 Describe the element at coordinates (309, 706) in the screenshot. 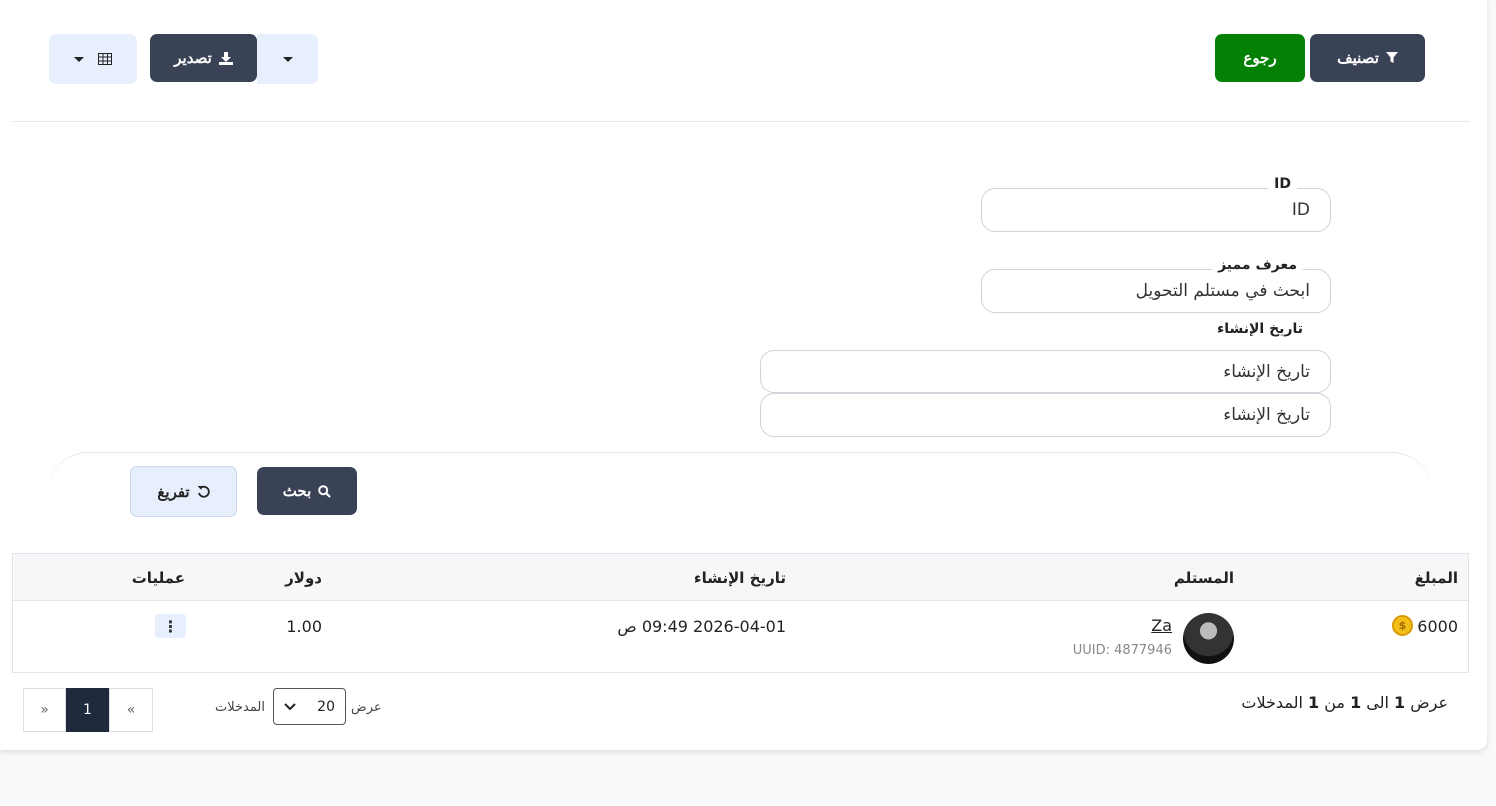

I see `per-page-select: 20` at that location.